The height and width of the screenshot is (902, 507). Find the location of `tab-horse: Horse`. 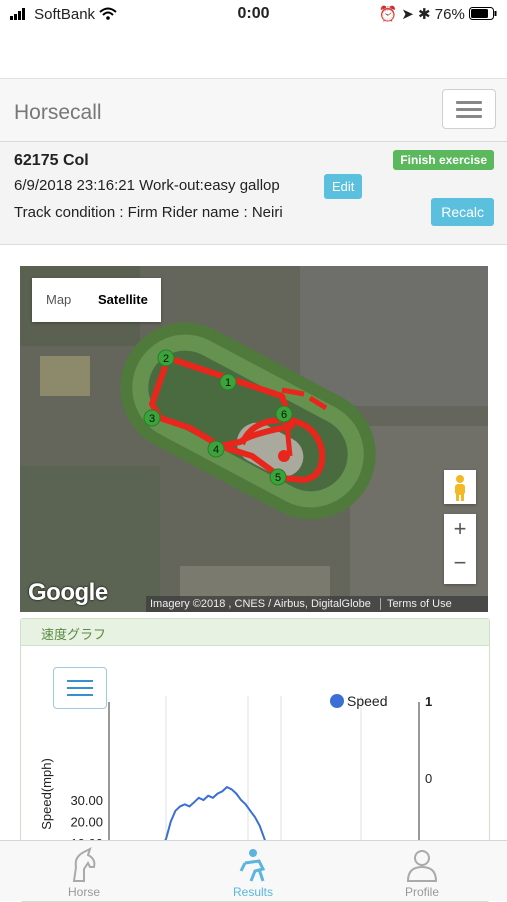

tab-horse: Horse is located at coordinates (84, 871).